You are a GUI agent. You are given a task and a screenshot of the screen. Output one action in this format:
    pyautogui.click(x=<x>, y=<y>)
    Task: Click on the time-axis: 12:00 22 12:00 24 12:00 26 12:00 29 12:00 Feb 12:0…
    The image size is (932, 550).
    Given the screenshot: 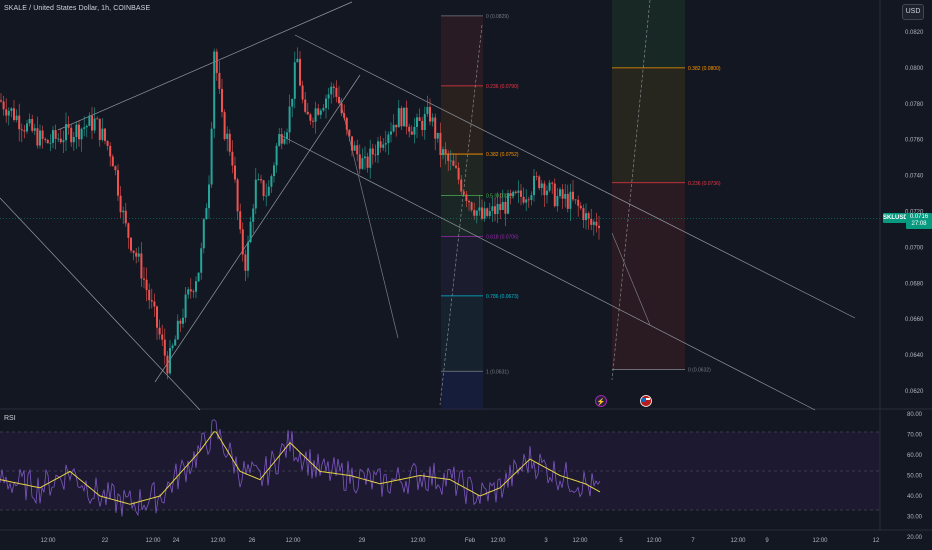 What is the action you would take?
    pyautogui.click(x=460, y=541)
    